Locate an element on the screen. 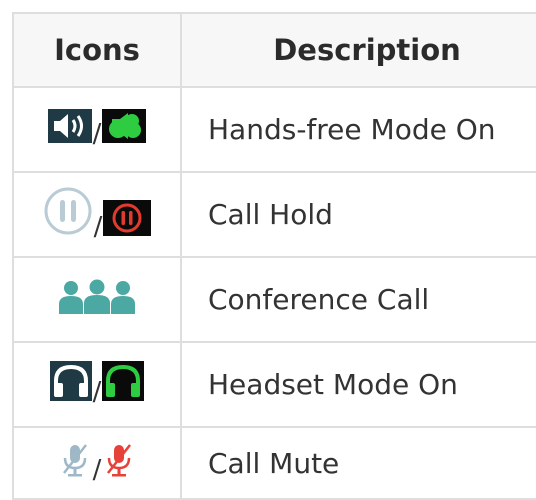  headset-icon is located at coordinates (70, 381).